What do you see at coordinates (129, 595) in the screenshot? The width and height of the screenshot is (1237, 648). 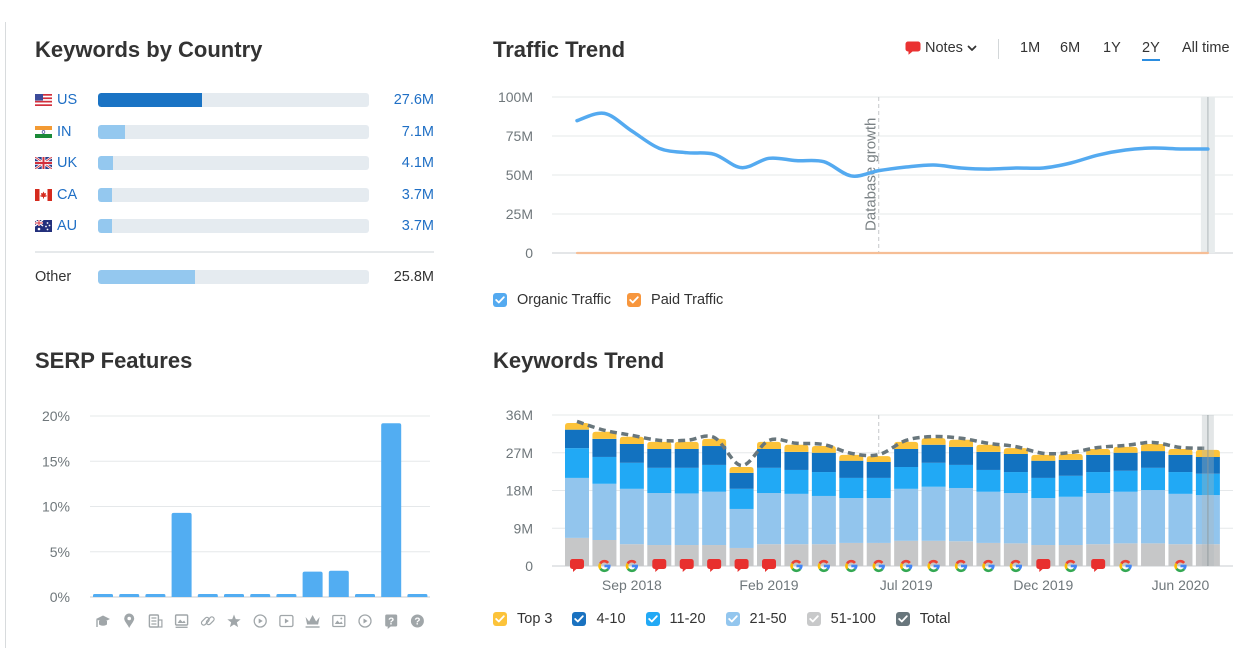 I see `bar-location-pin` at bounding box center [129, 595].